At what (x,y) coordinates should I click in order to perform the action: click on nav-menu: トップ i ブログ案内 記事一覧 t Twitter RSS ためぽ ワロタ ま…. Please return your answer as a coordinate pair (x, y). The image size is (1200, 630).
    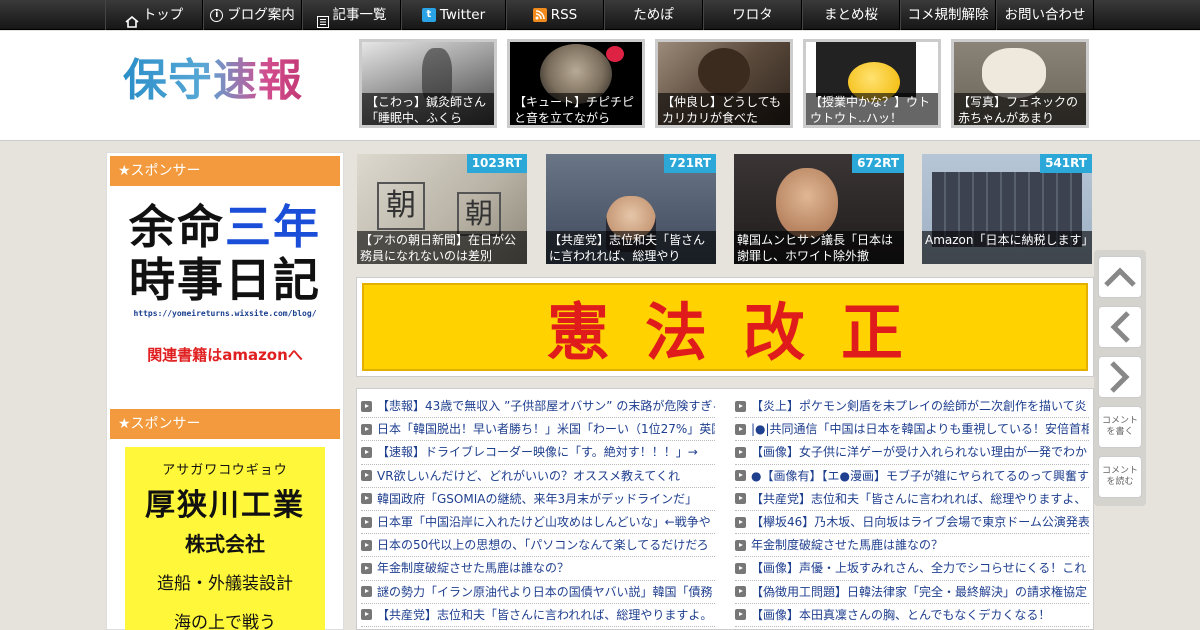
    Looking at the image, I should click on (599, 15).